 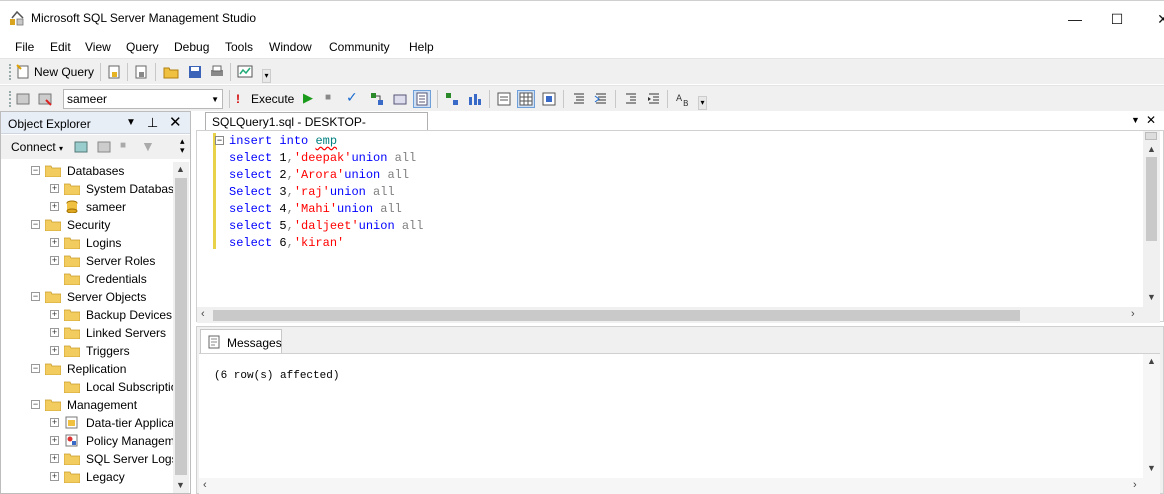 I want to click on print-icon, so click(x=217, y=72).